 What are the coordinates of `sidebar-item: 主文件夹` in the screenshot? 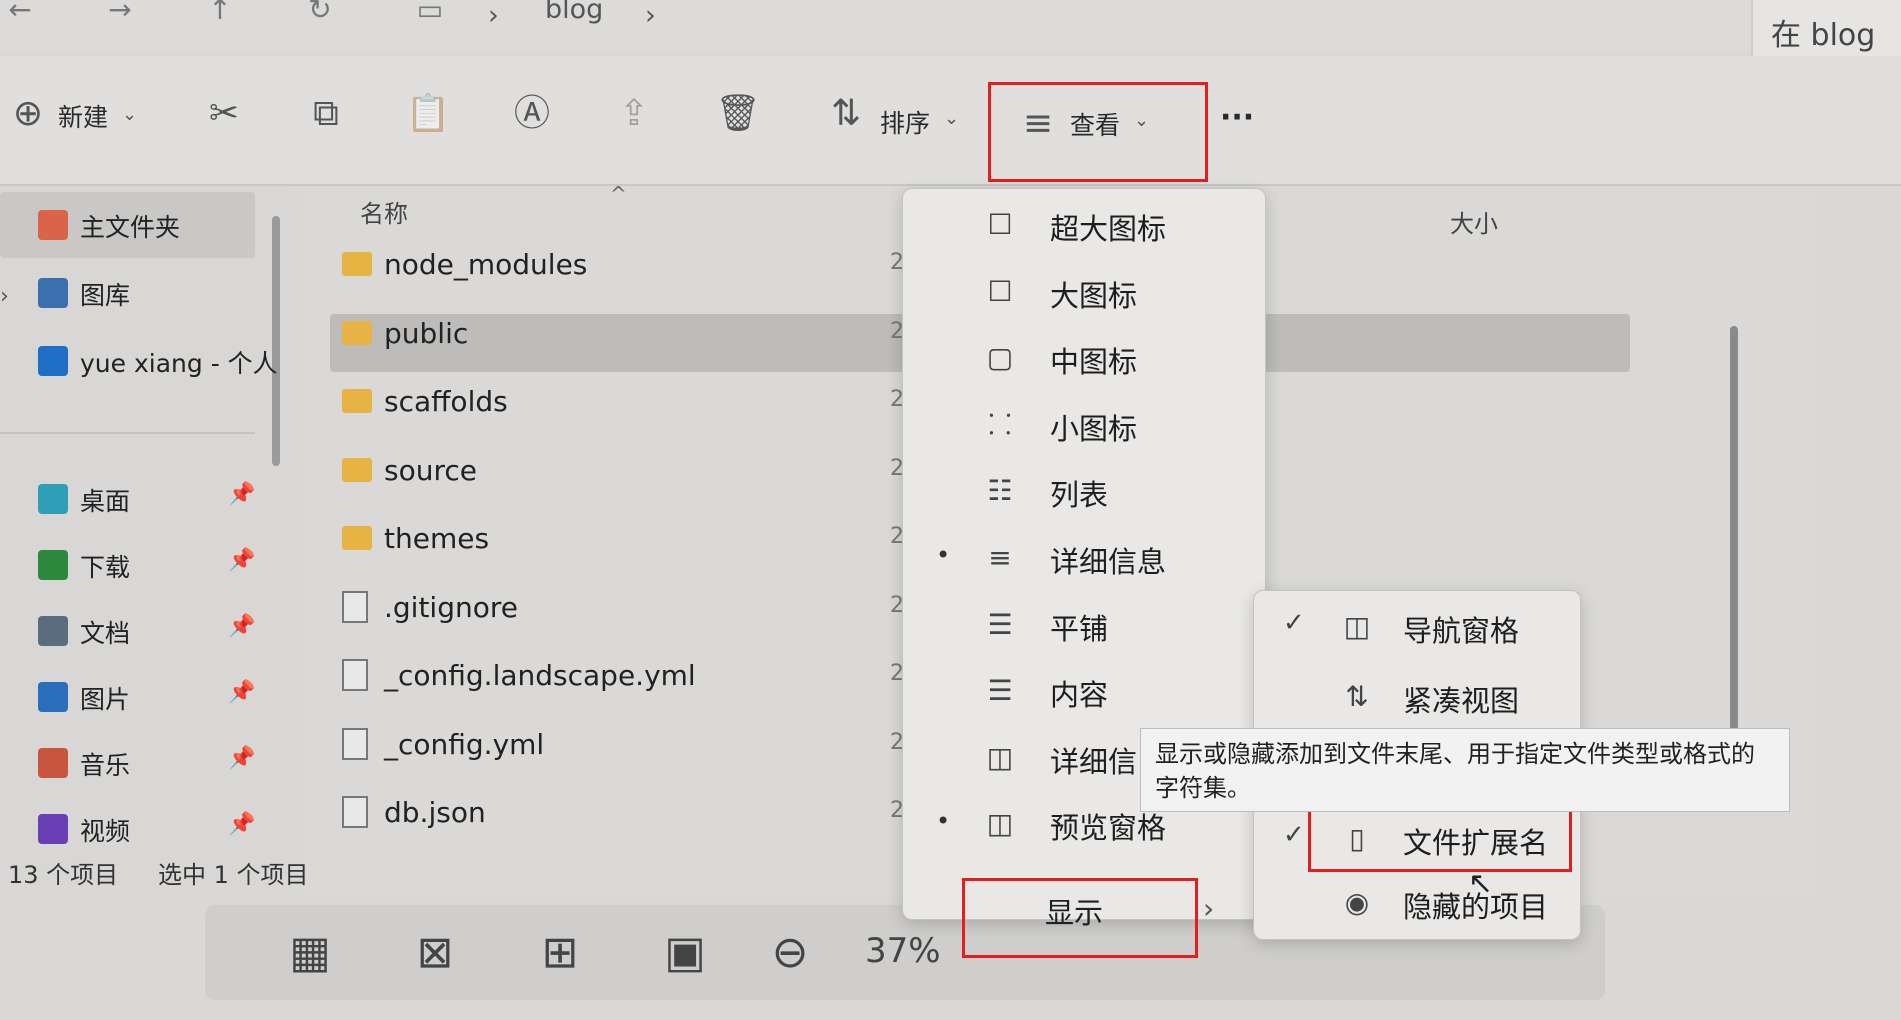 It's located at (135, 225).